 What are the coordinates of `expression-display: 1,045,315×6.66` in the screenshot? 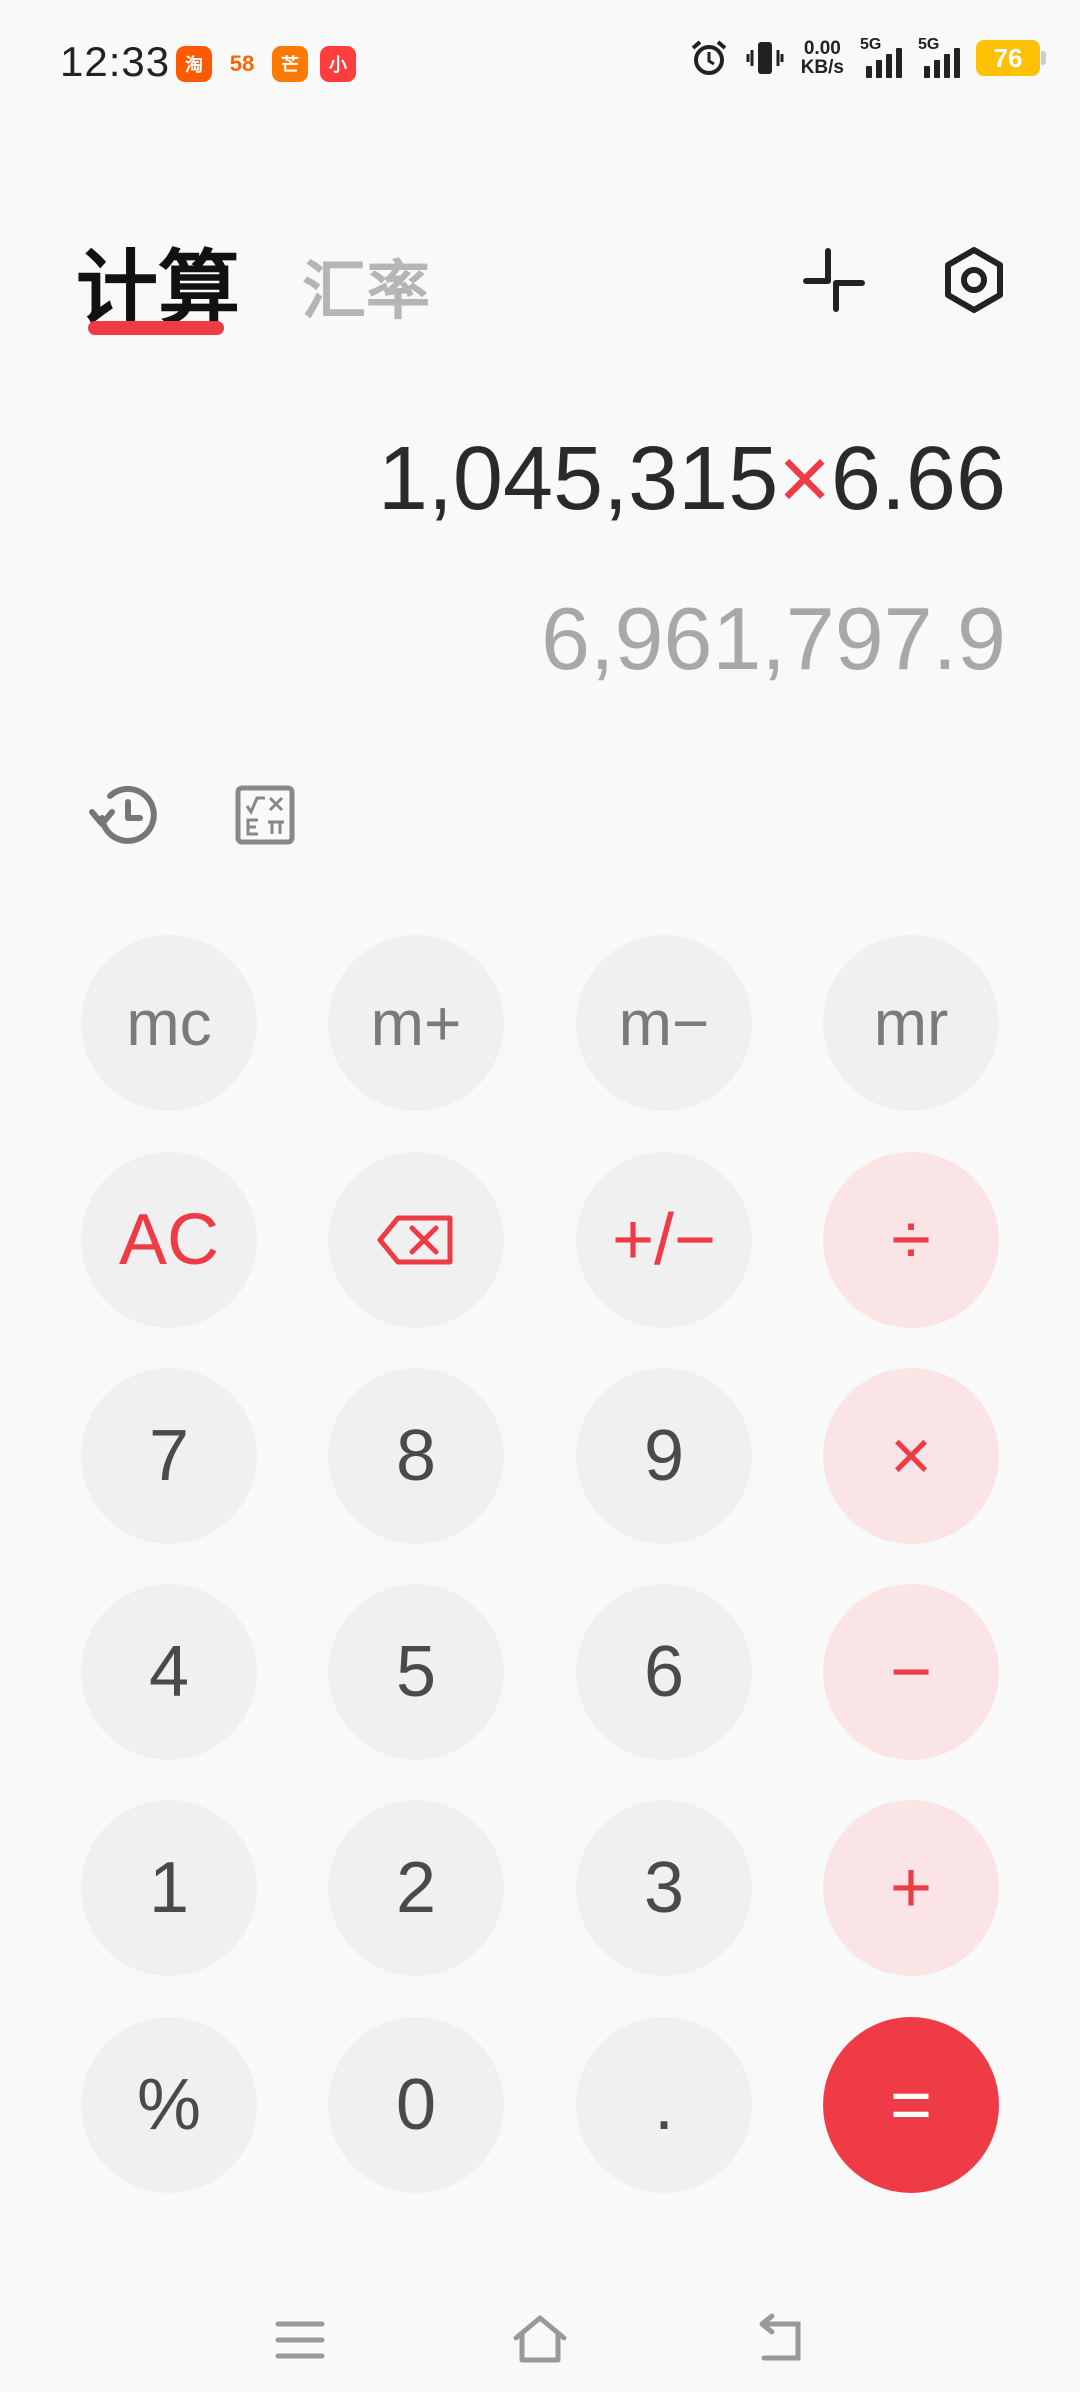 It's located at (692, 479).